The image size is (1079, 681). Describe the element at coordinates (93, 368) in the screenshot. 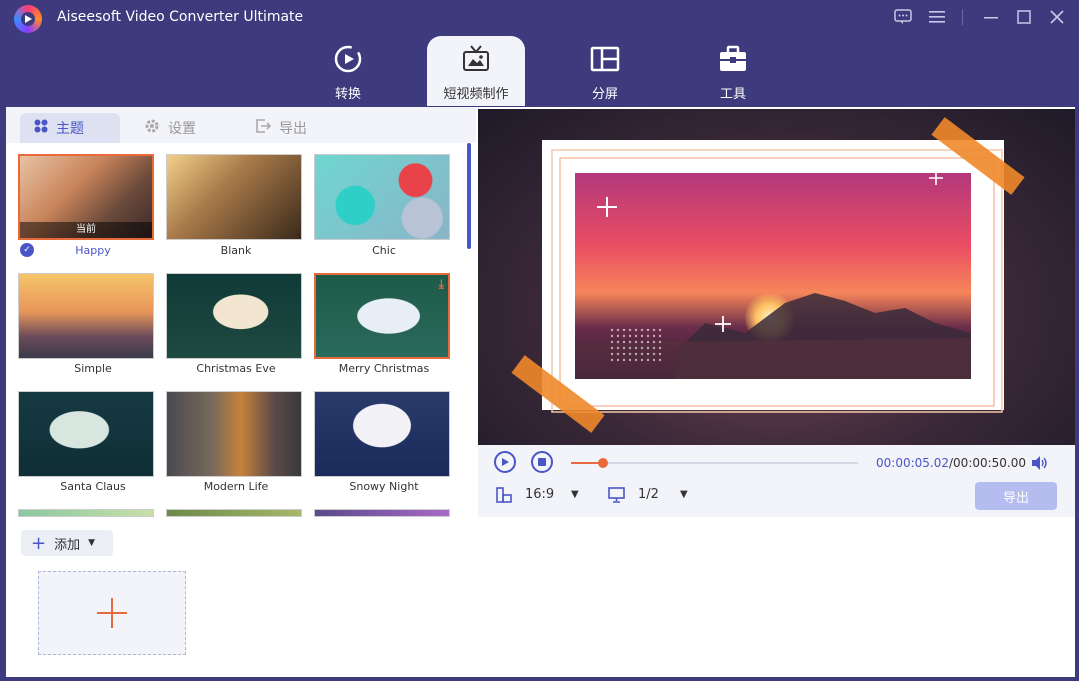

I see `theme-label-simple: Simple` at that location.